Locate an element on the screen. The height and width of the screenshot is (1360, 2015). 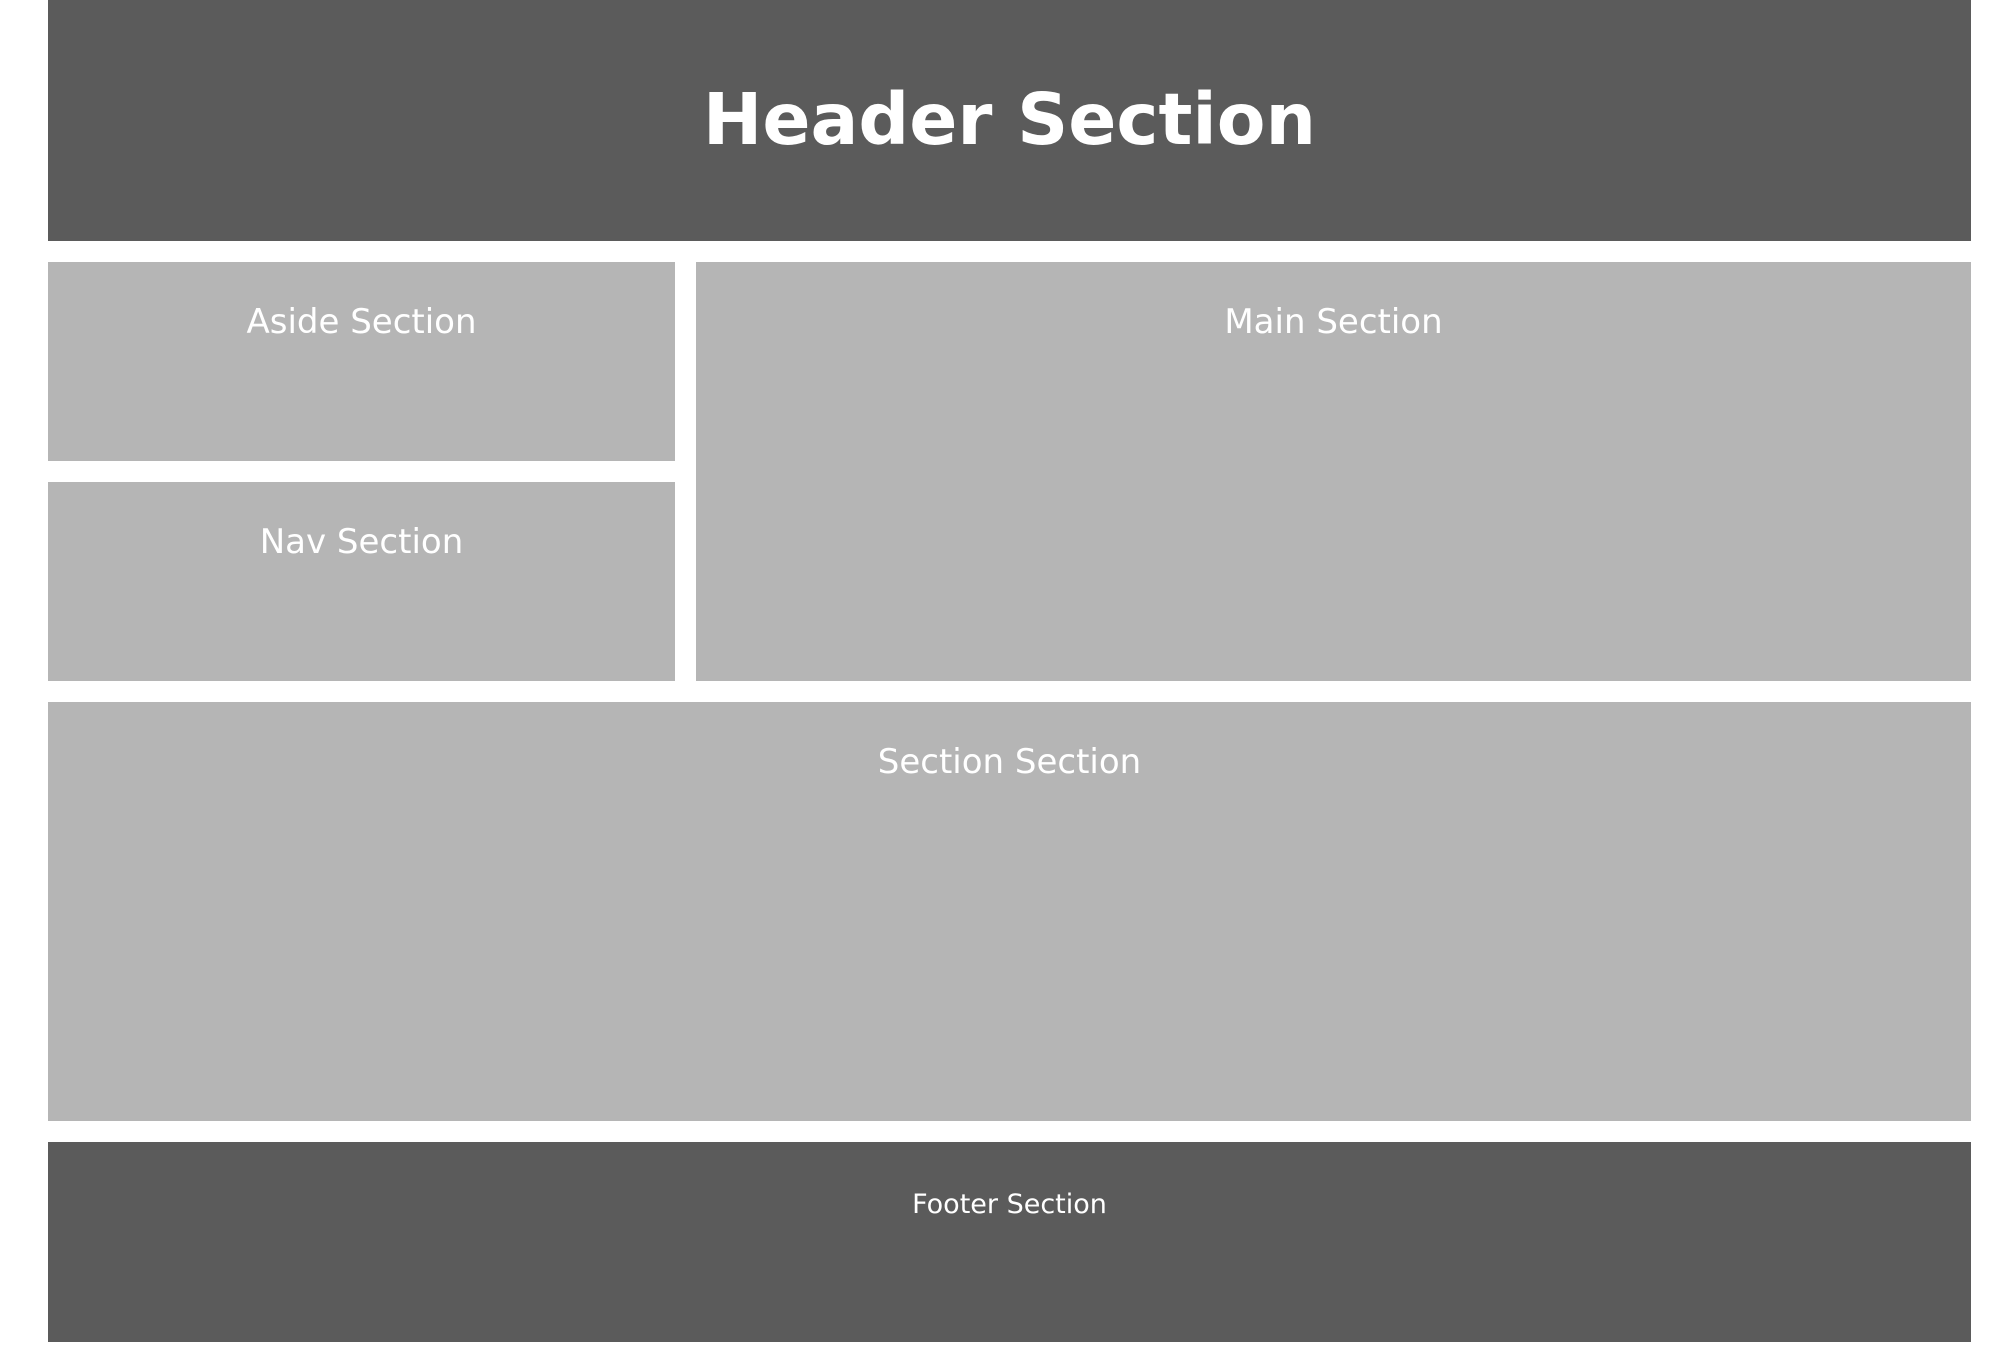
nav-section: Nav Section is located at coordinates (361, 581).